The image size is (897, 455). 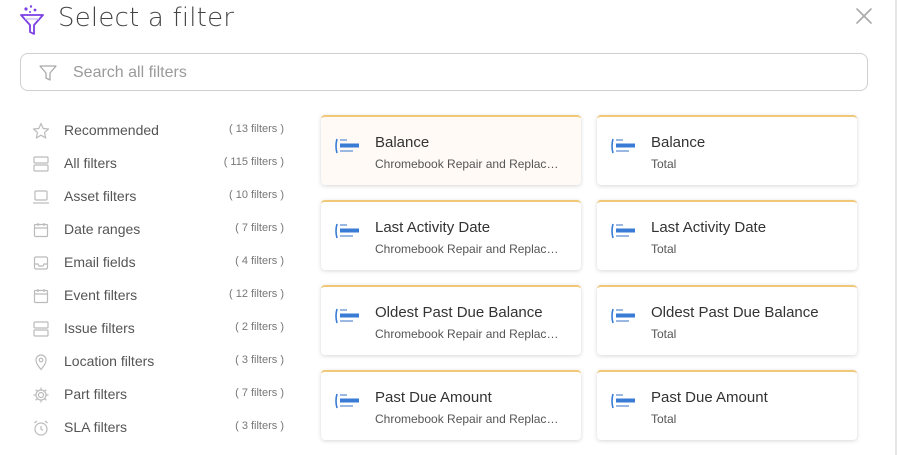 I want to click on filter-funnel-icon, so click(x=32, y=20).